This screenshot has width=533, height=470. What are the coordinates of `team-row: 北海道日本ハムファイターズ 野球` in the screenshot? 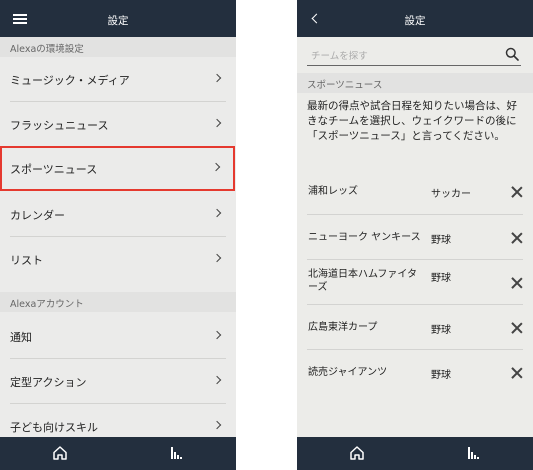 It's located at (415, 282).